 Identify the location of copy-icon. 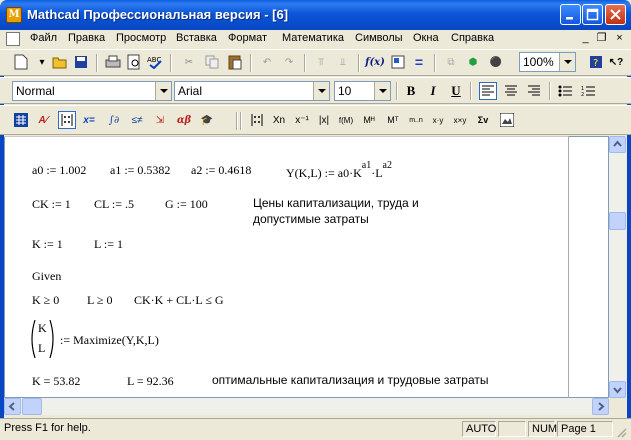
(212, 62).